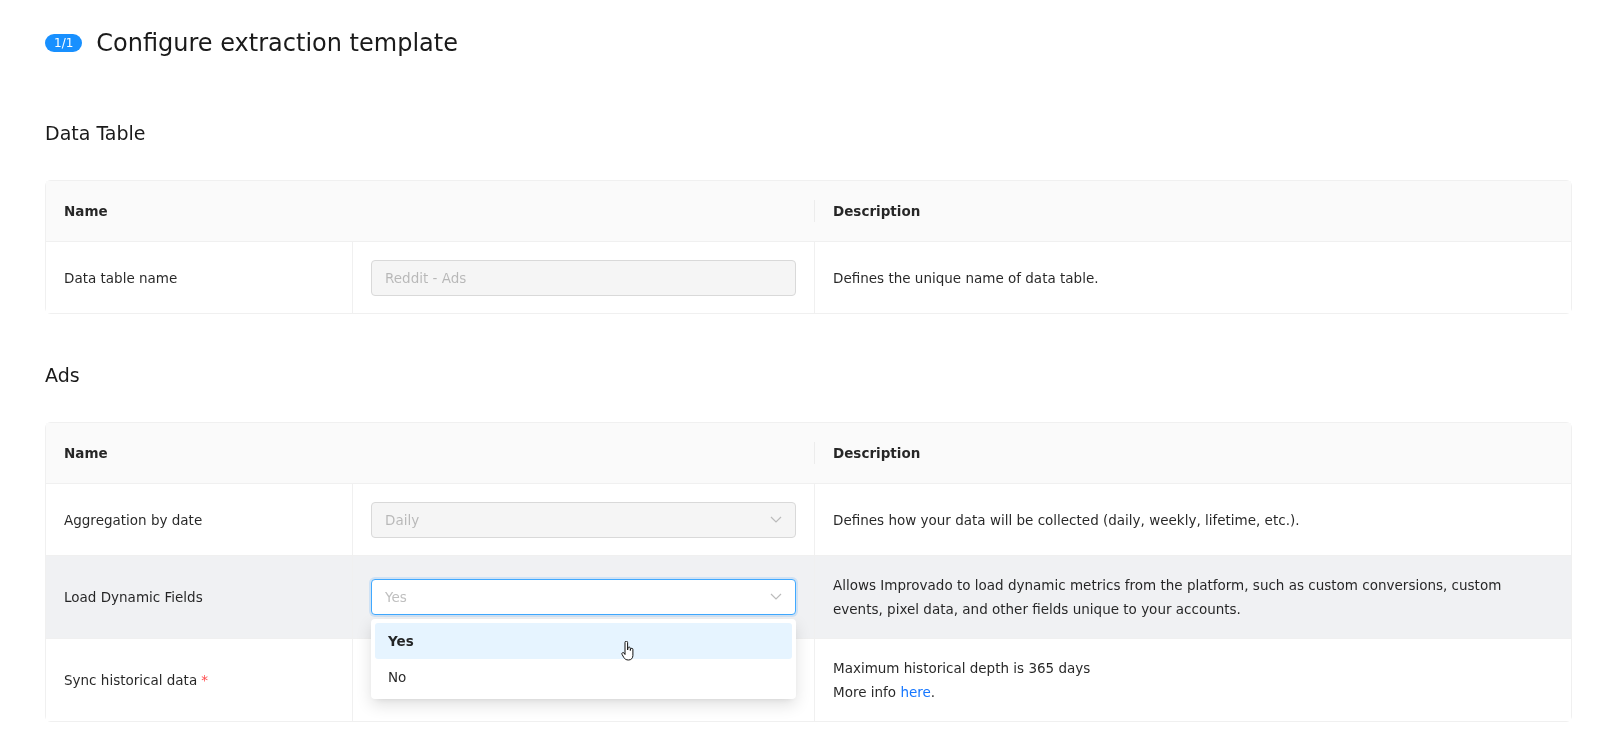 Image resolution: width=1617 pixels, height=749 pixels. I want to click on hand-cursor-icon, so click(628, 651).